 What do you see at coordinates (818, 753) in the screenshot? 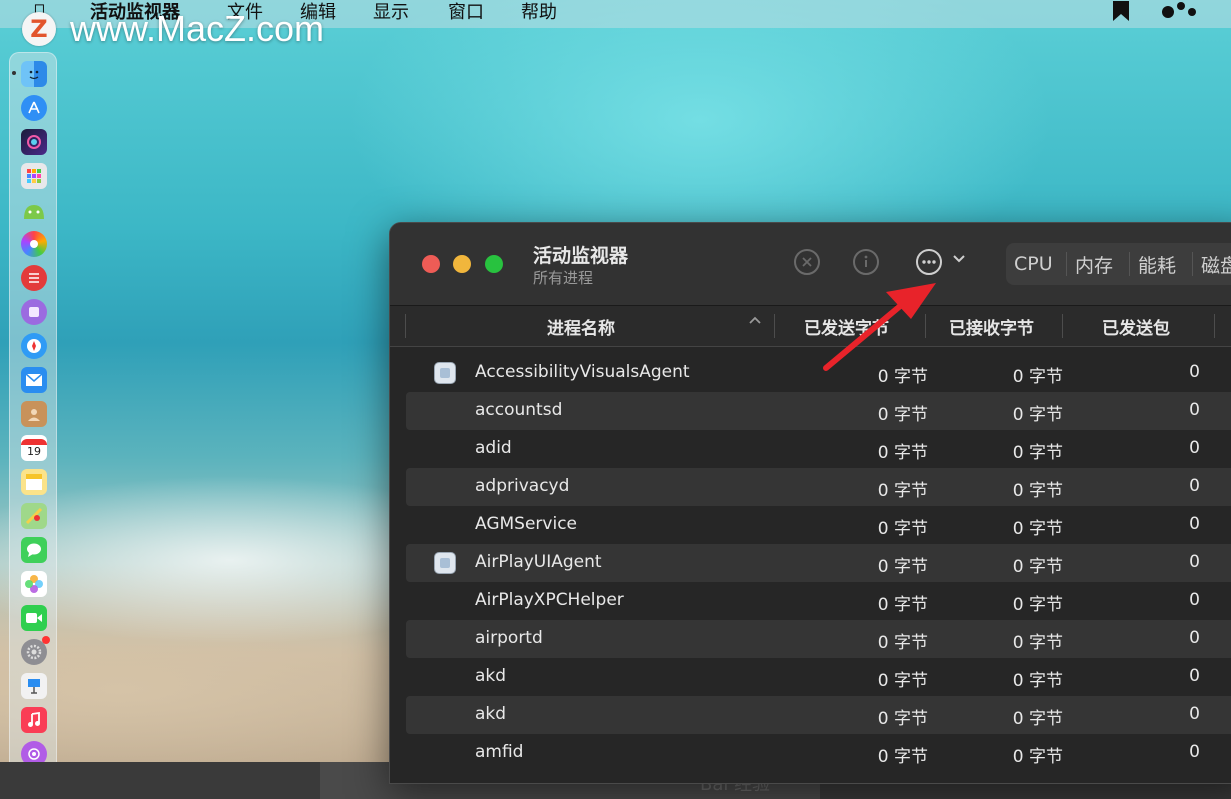
I see `table-row: amfid 0 字节 0 字节 0` at bounding box center [818, 753].